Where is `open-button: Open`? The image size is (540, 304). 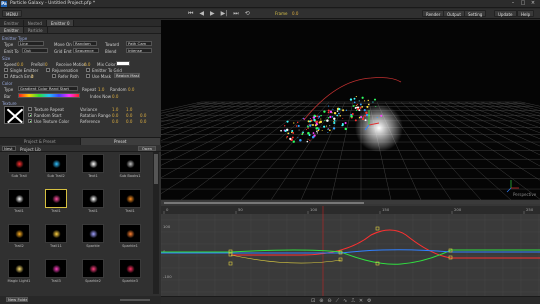
open-button: Open is located at coordinates (147, 148).